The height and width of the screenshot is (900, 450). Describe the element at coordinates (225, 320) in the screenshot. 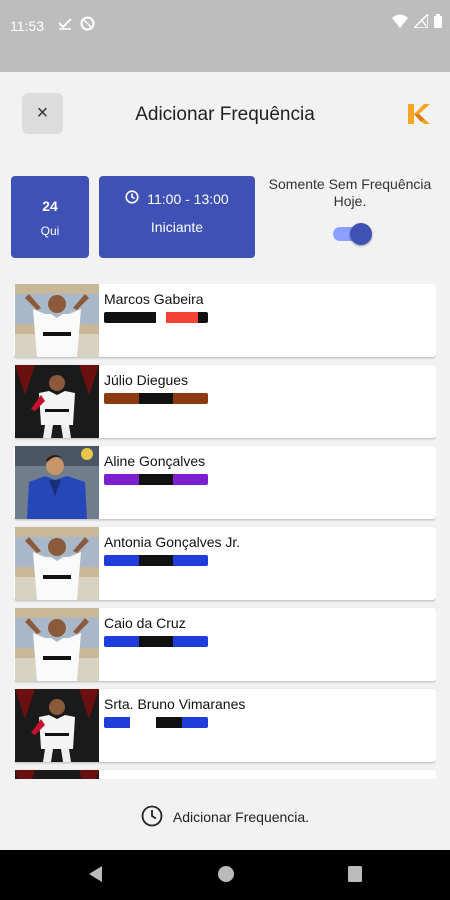

I see `student-row: Marcos Gabeira` at that location.